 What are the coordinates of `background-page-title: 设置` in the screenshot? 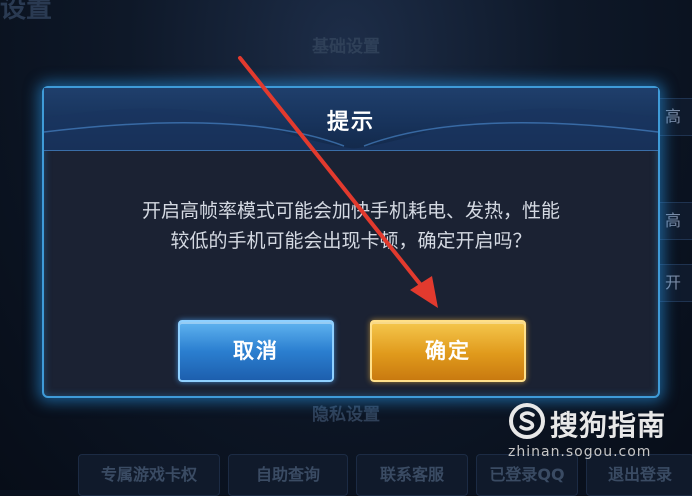 It's located at (26, 12).